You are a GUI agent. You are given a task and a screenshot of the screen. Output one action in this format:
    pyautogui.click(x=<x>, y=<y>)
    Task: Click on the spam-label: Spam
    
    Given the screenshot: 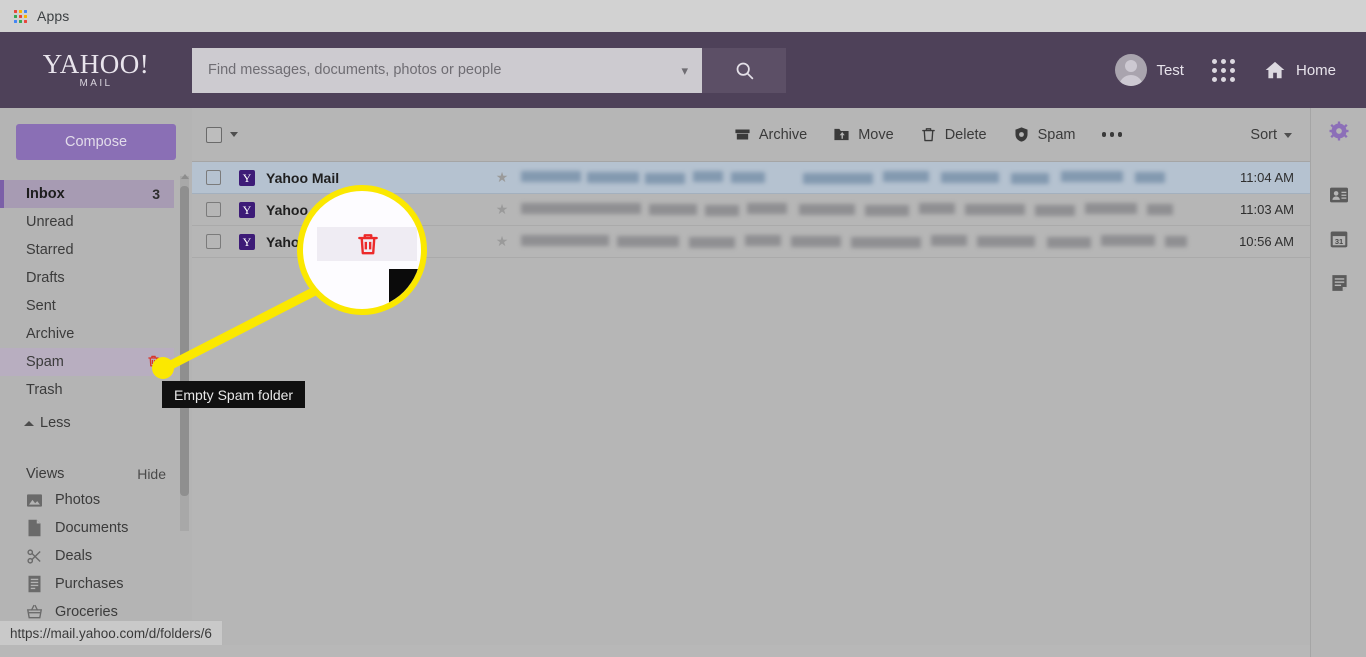 What is the action you would take?
    pyautogui.click(x=1056, y=134)
    